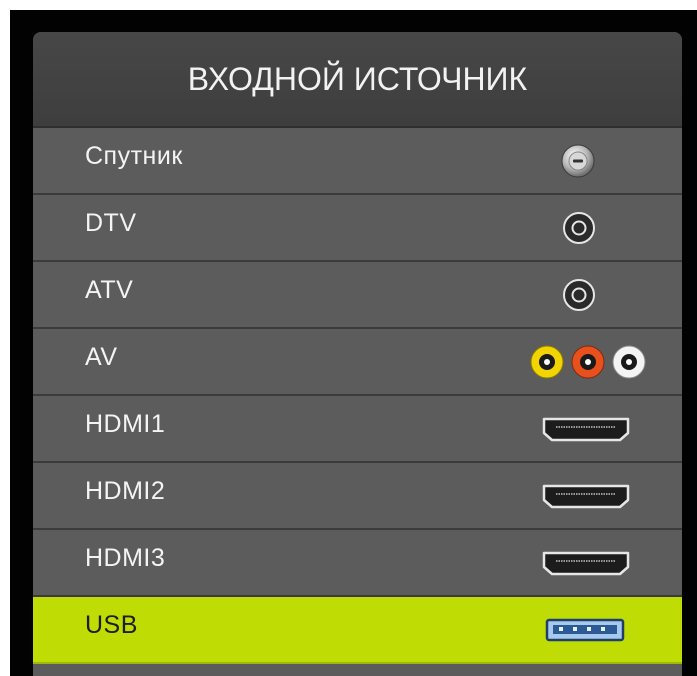 This screenshot has height=676, width=697. Describe the element at coordinates (588, 361) in the screenshot. I see `rca-av-ports-icon` at that location.